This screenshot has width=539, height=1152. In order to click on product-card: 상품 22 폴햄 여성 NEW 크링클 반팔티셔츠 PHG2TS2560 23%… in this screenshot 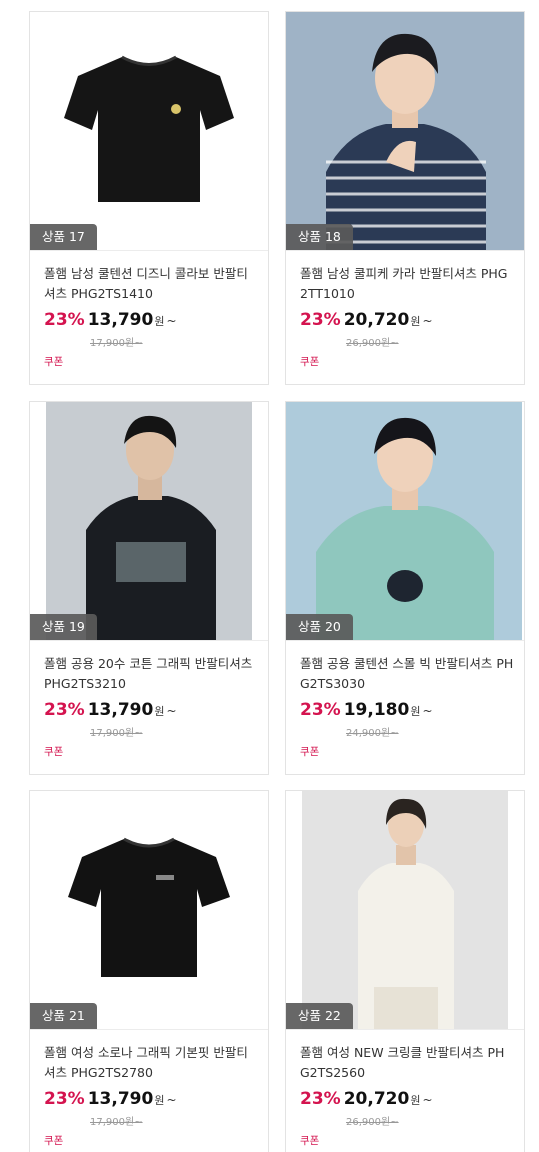, I will do `click(405, 971)`.